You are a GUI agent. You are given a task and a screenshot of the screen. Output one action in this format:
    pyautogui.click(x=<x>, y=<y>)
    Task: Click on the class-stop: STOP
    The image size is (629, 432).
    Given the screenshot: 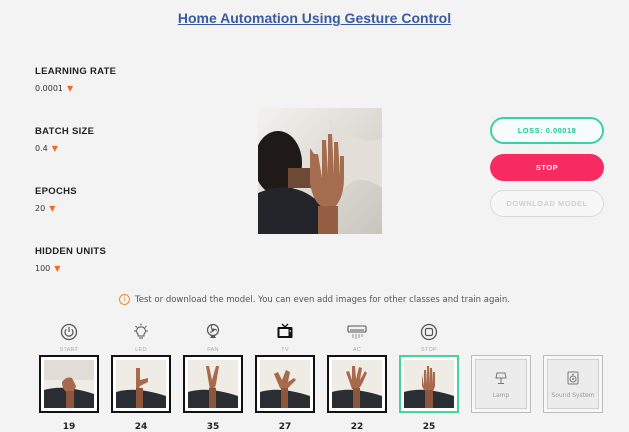 What is the action you would take?
    pyautogui.click(x=429, y=337)
    